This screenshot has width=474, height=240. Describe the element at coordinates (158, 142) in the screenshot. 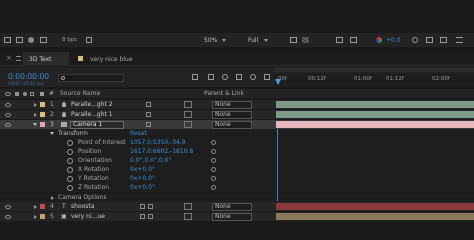

I see `property-value: 1057.0,5350,-34.9` at that location.